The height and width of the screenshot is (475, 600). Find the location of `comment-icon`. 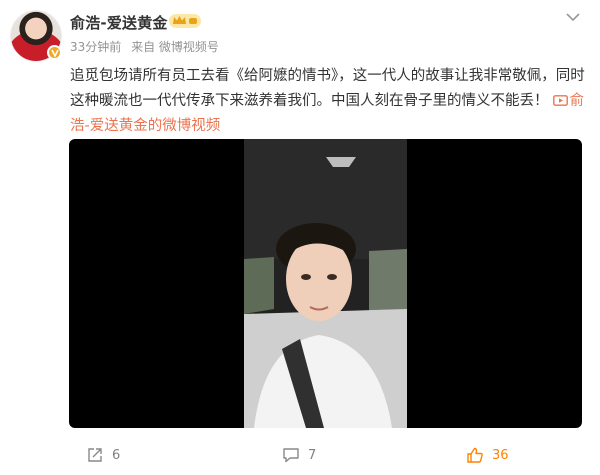

comment-icon is located at coordinates (291, 455).